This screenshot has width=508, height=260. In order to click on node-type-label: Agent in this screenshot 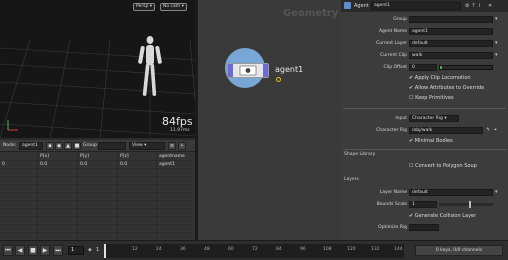, I will do `click(361, 6)`.